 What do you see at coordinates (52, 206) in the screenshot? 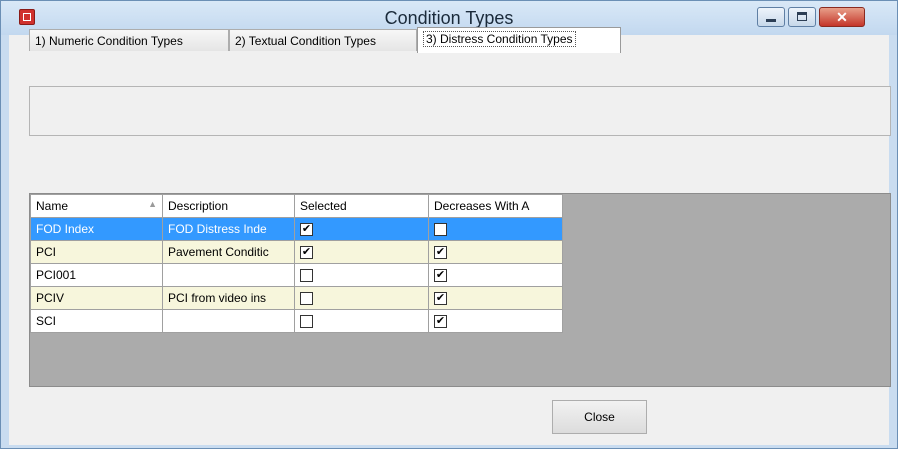
I see `column-header-name-label: Name` at bounding box center [52, 206].